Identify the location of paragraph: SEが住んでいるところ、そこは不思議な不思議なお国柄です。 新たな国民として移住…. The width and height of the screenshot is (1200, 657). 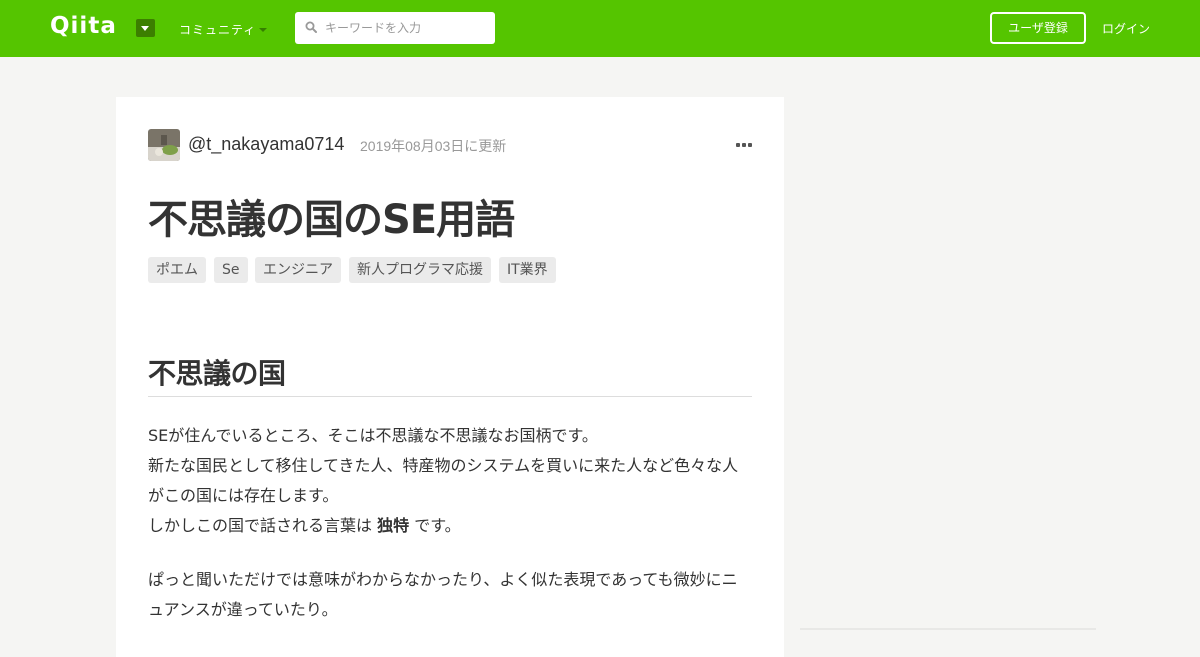
(450, 481).